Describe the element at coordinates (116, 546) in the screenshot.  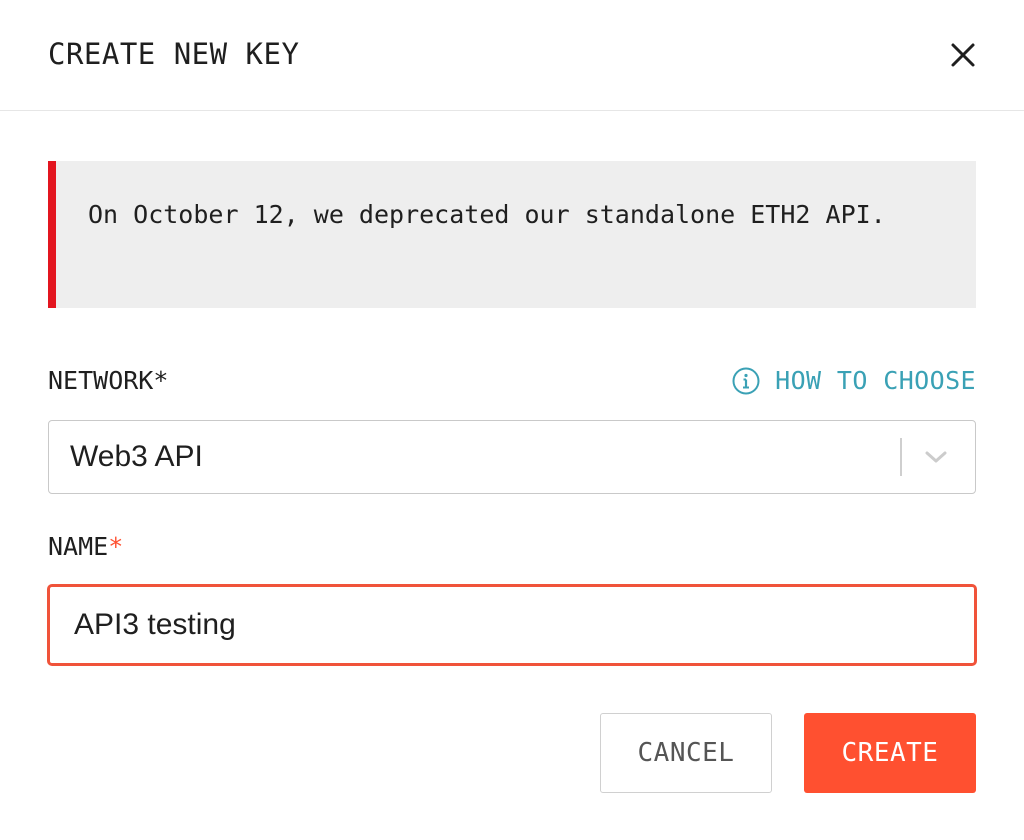
I see `required-marker: *` at that location.